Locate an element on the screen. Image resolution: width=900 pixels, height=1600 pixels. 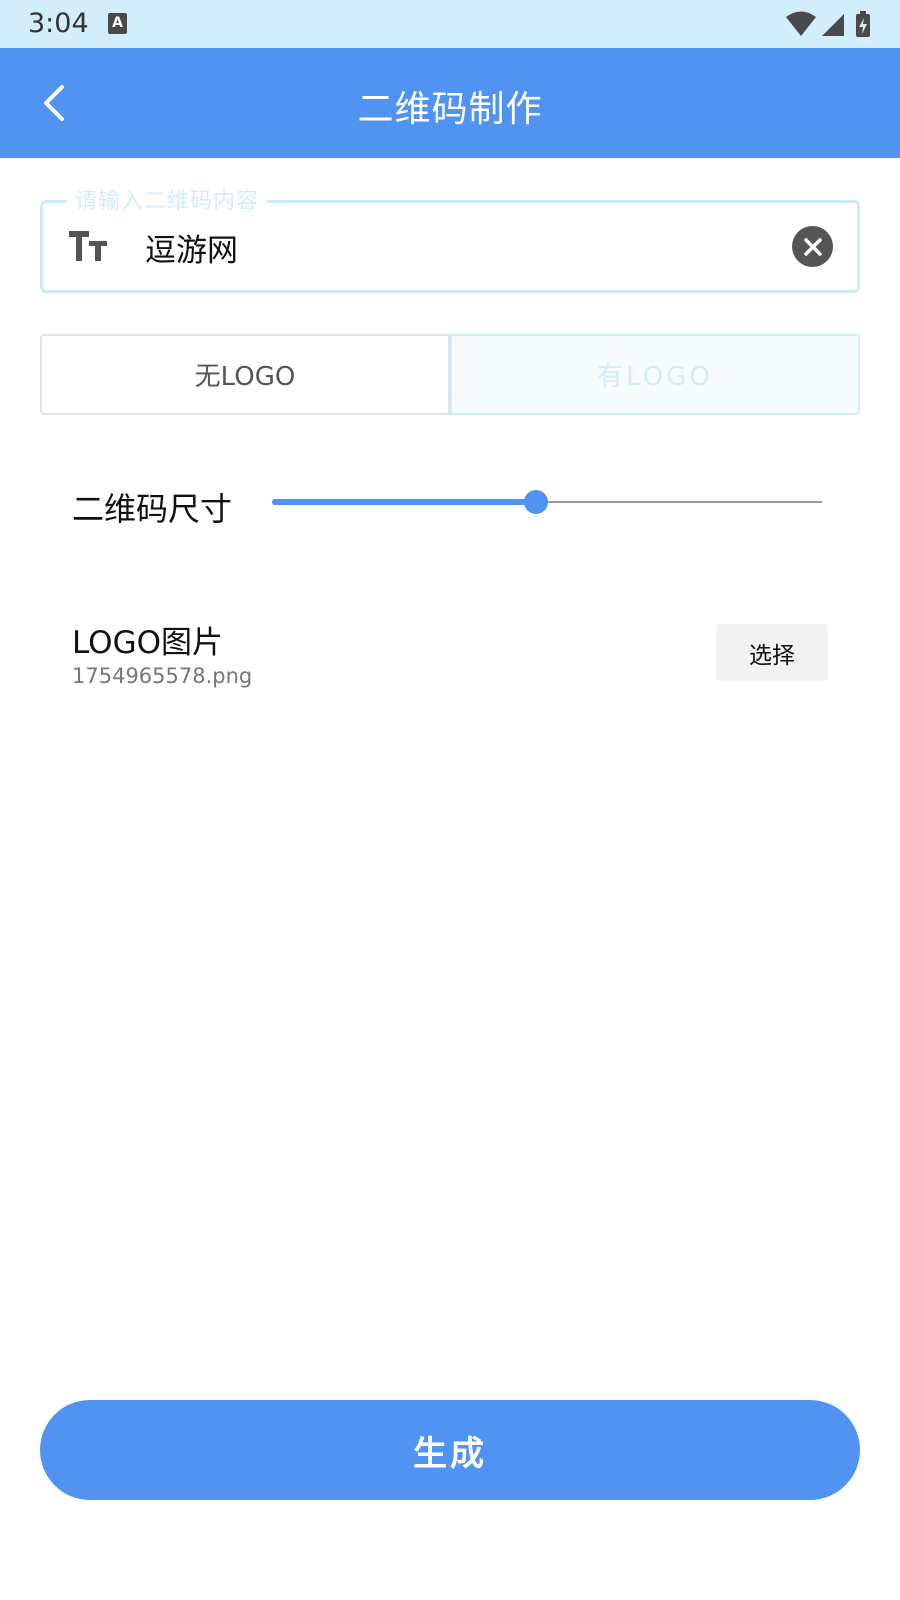
status-icons is located at coordinates (830, 24).